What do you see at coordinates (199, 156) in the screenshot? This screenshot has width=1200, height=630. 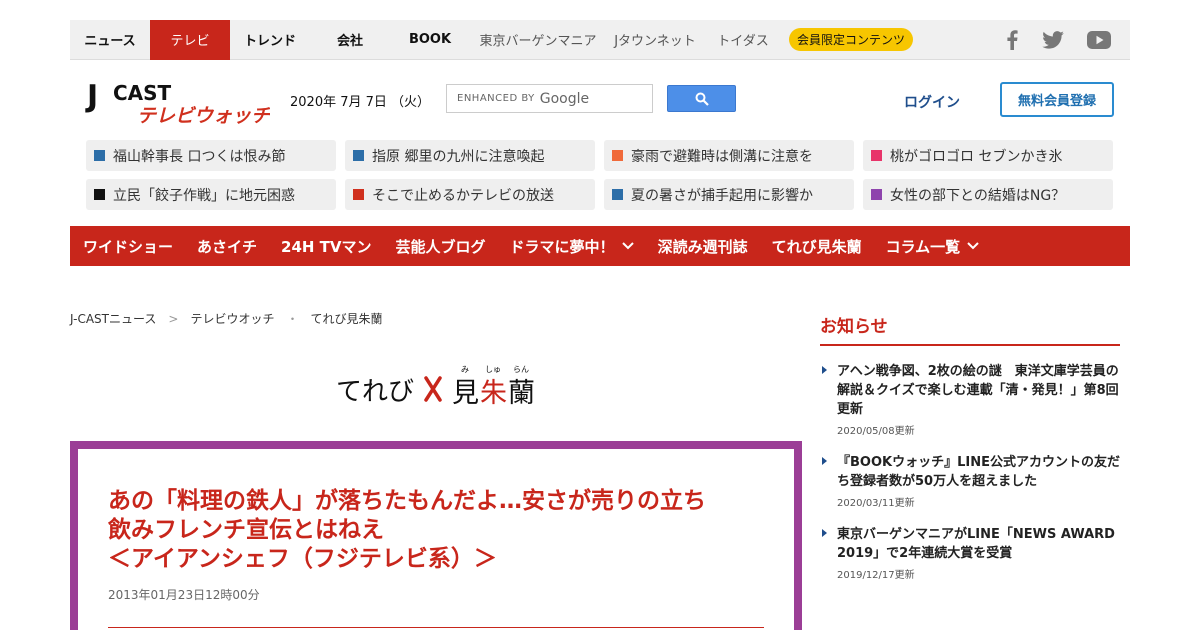 I see `topic-text: 福山幹事長 口つくは恨み節` at bounding box center [199, 156].